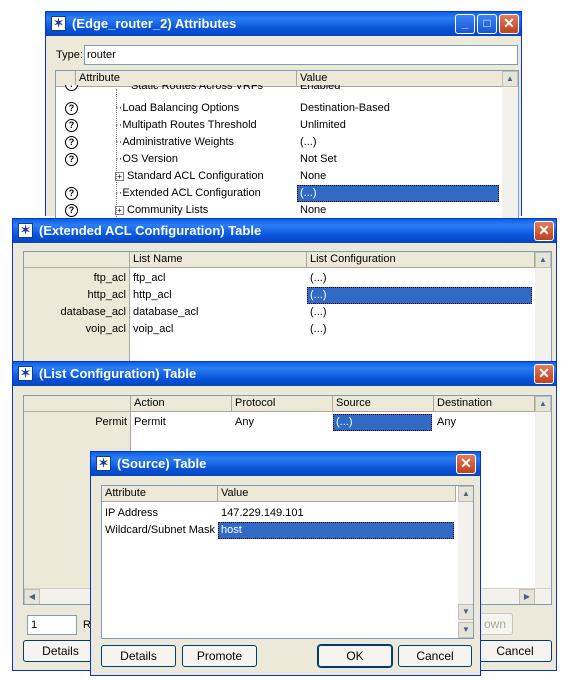 This screenshot has width=568, height=680. What do you see at coordinates (284, 231) in the screenshot?
I see `extended-acl-titlebar: ✶ (Extended ACL Configuration) Table ✕` at bounding box center [284, 231].